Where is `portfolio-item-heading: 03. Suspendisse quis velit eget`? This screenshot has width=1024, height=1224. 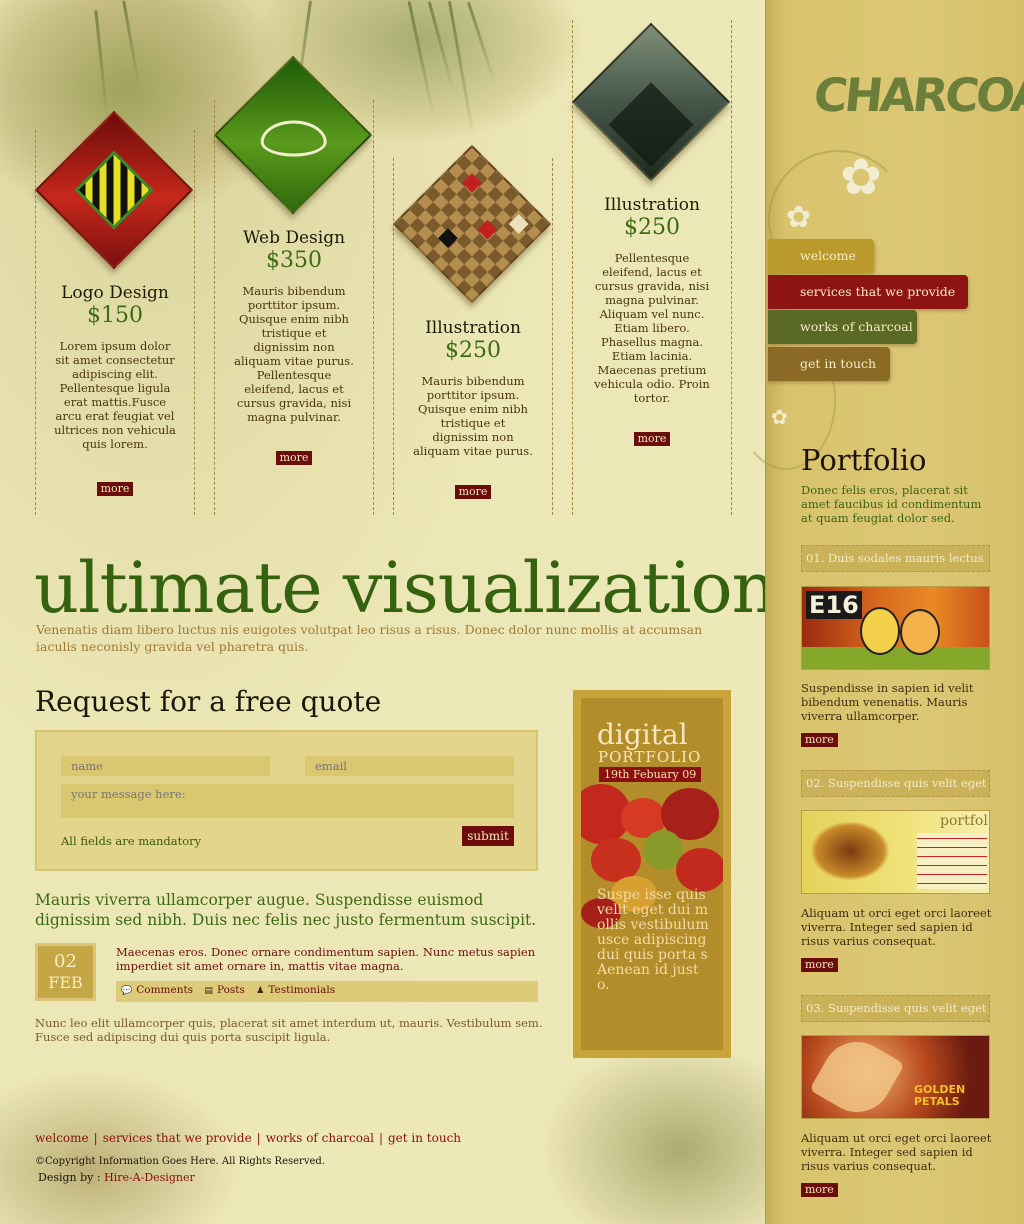
portfolio-item-heading: 03. Suspendisse quis velit eget is located at coordinates (895, 1008).